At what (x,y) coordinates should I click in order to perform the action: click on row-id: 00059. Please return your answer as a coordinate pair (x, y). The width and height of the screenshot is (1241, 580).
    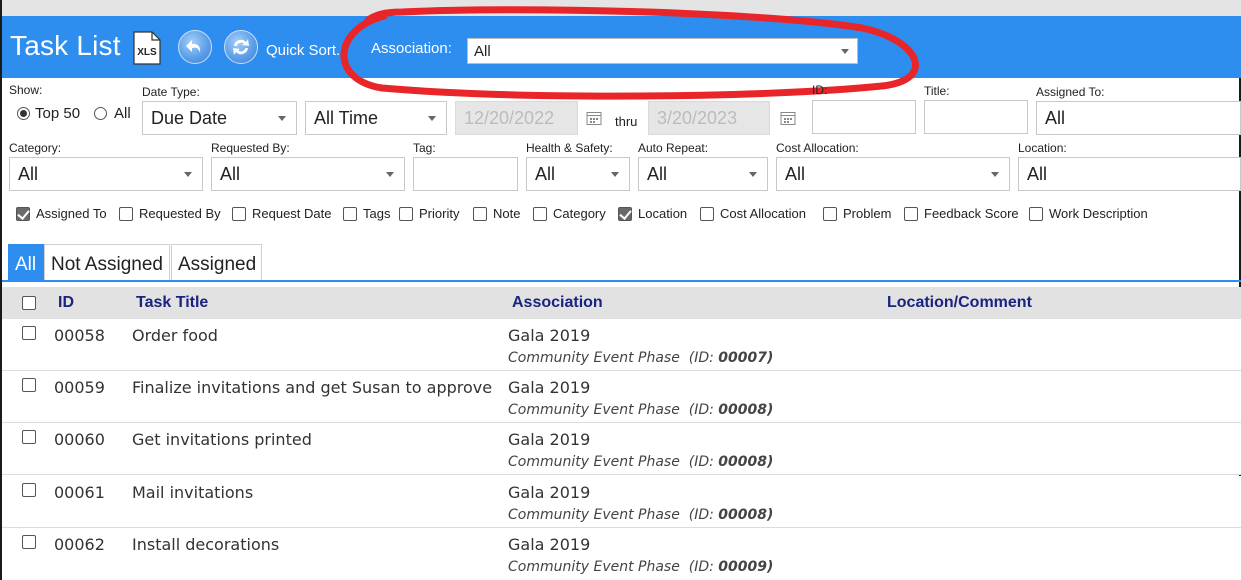
    Looking at the image, I should click on (79, 387).